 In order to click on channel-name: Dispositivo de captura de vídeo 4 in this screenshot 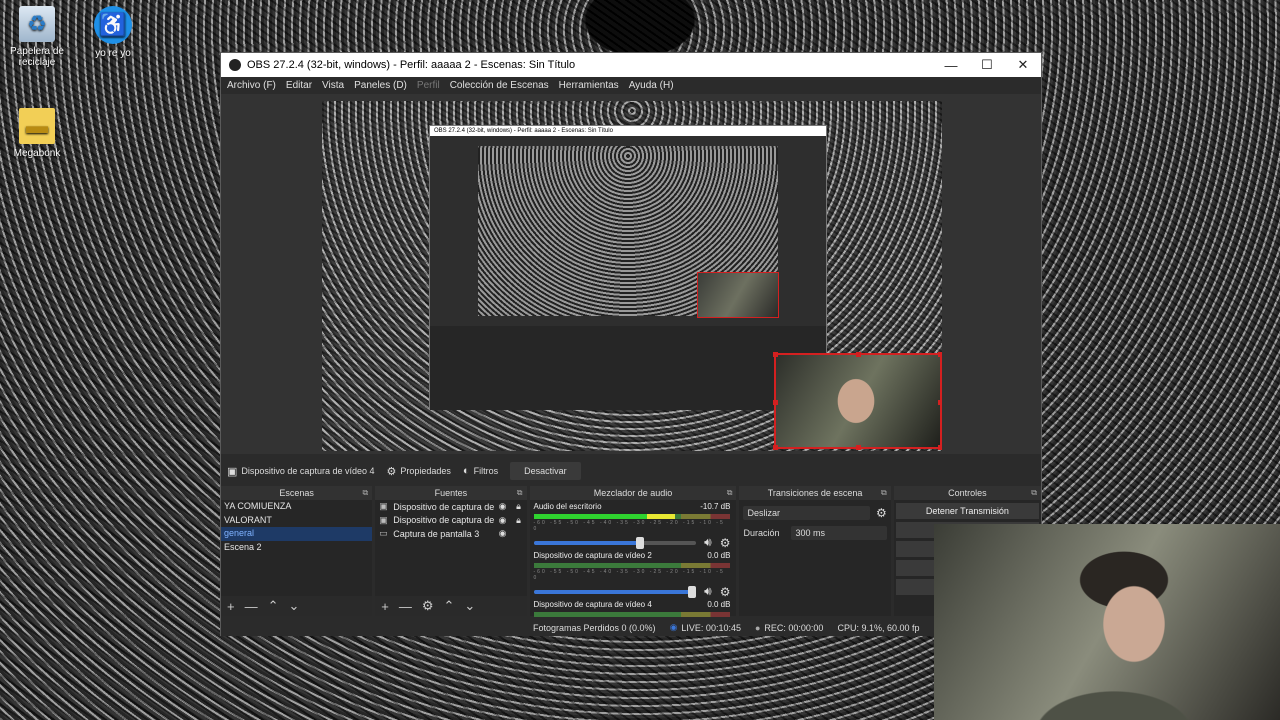, I will do `click(592, 604)`.